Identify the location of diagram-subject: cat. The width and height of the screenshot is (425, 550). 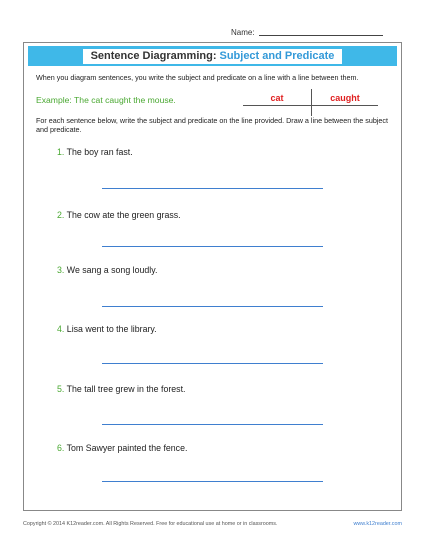
(277, 98).